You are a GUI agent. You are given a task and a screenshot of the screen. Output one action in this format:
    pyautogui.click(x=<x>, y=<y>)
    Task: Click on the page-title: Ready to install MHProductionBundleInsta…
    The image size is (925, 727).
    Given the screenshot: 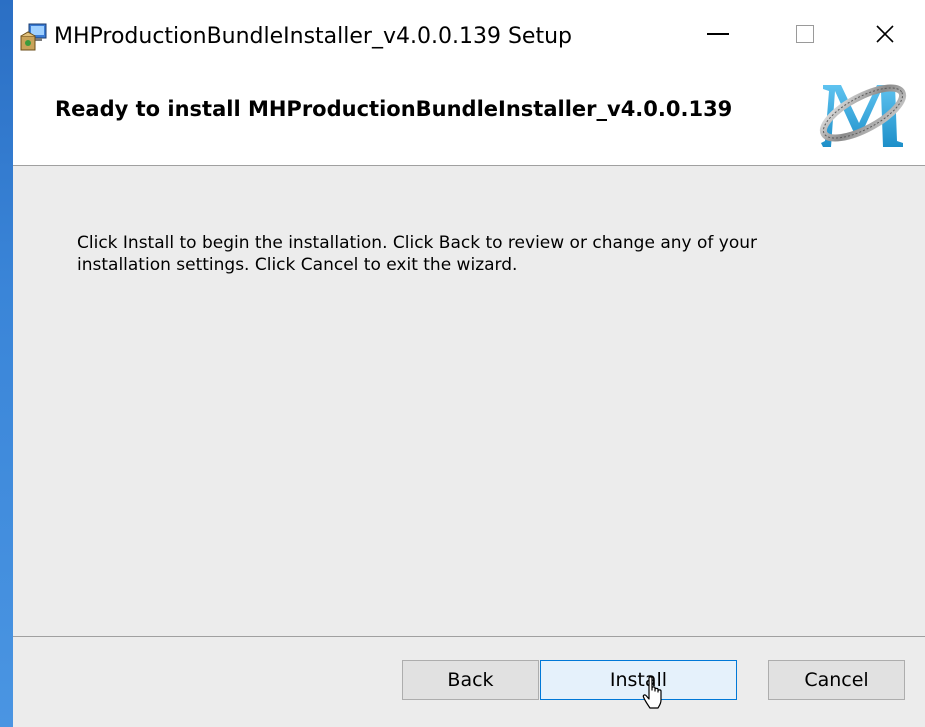 What is the action you would take?
    pyautogui.click(x=394, y=109)
    